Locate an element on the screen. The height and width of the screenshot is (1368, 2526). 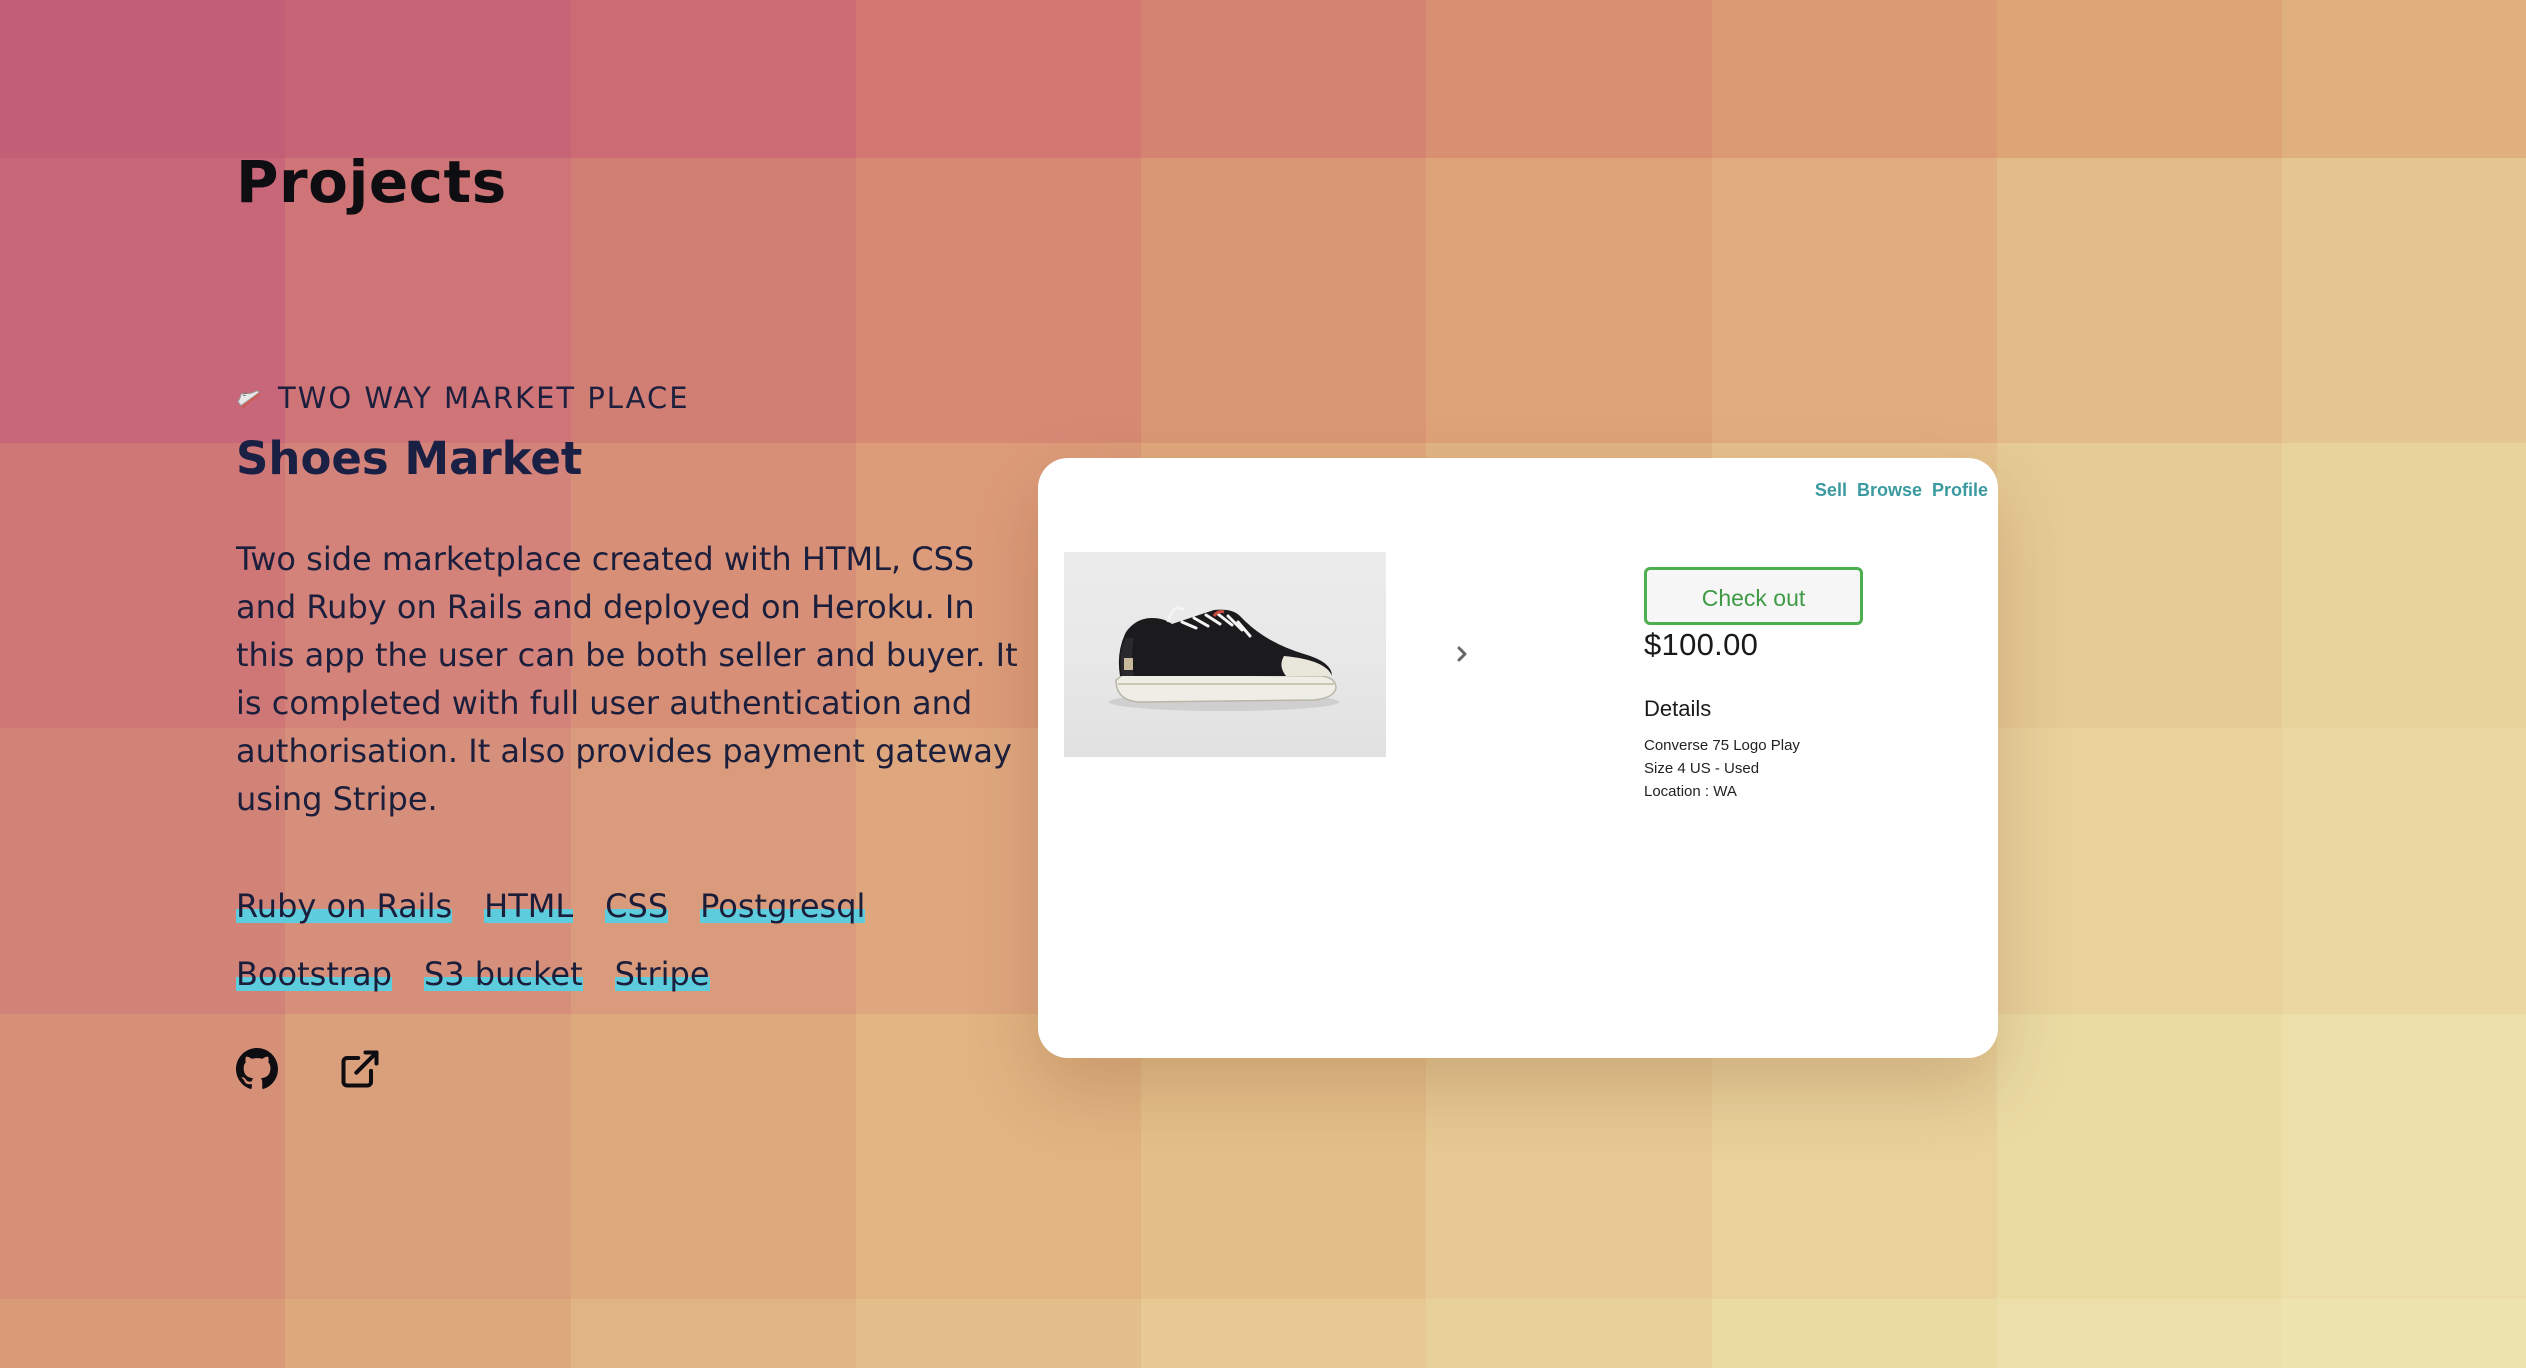
tag-stripe: Stripe is located at coordinates (662, 974).